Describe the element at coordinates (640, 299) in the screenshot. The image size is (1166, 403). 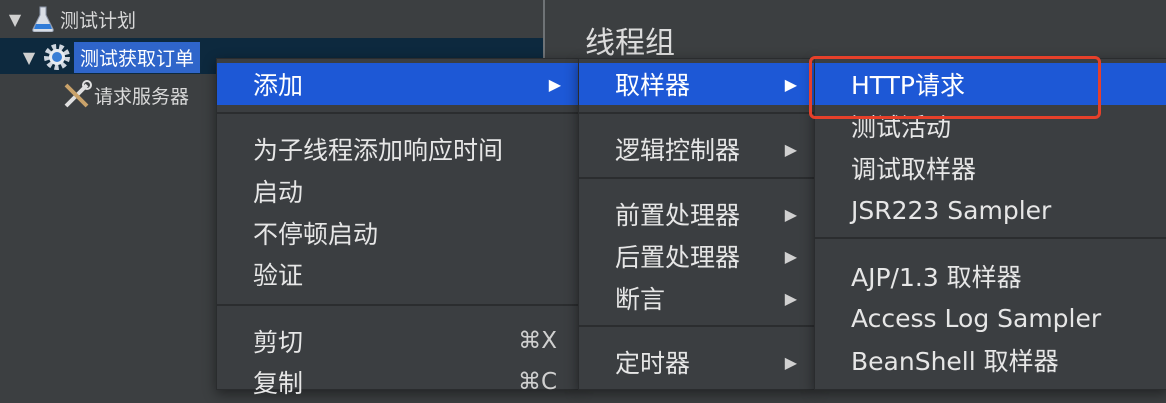
I see `menu-item-label: 断言` at that location.